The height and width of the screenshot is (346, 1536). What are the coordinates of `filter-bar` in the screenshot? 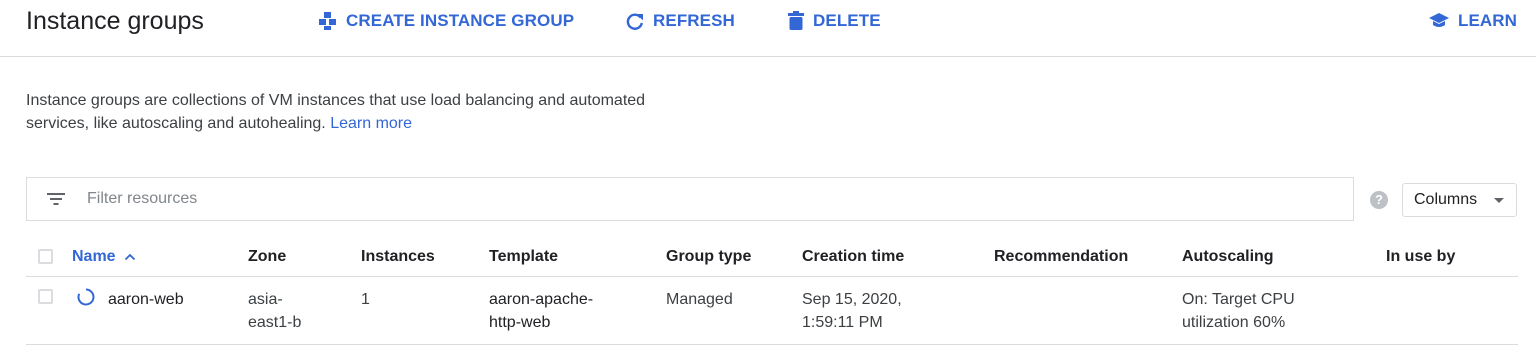 It's located at (690, 199).